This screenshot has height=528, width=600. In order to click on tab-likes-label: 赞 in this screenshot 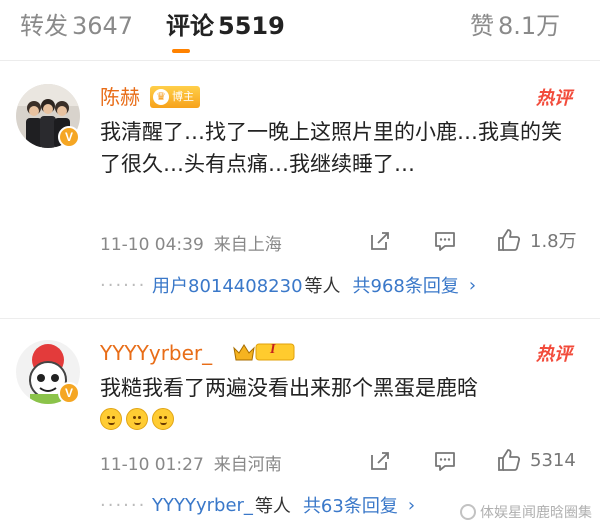, I will do `click(482, 26)`.